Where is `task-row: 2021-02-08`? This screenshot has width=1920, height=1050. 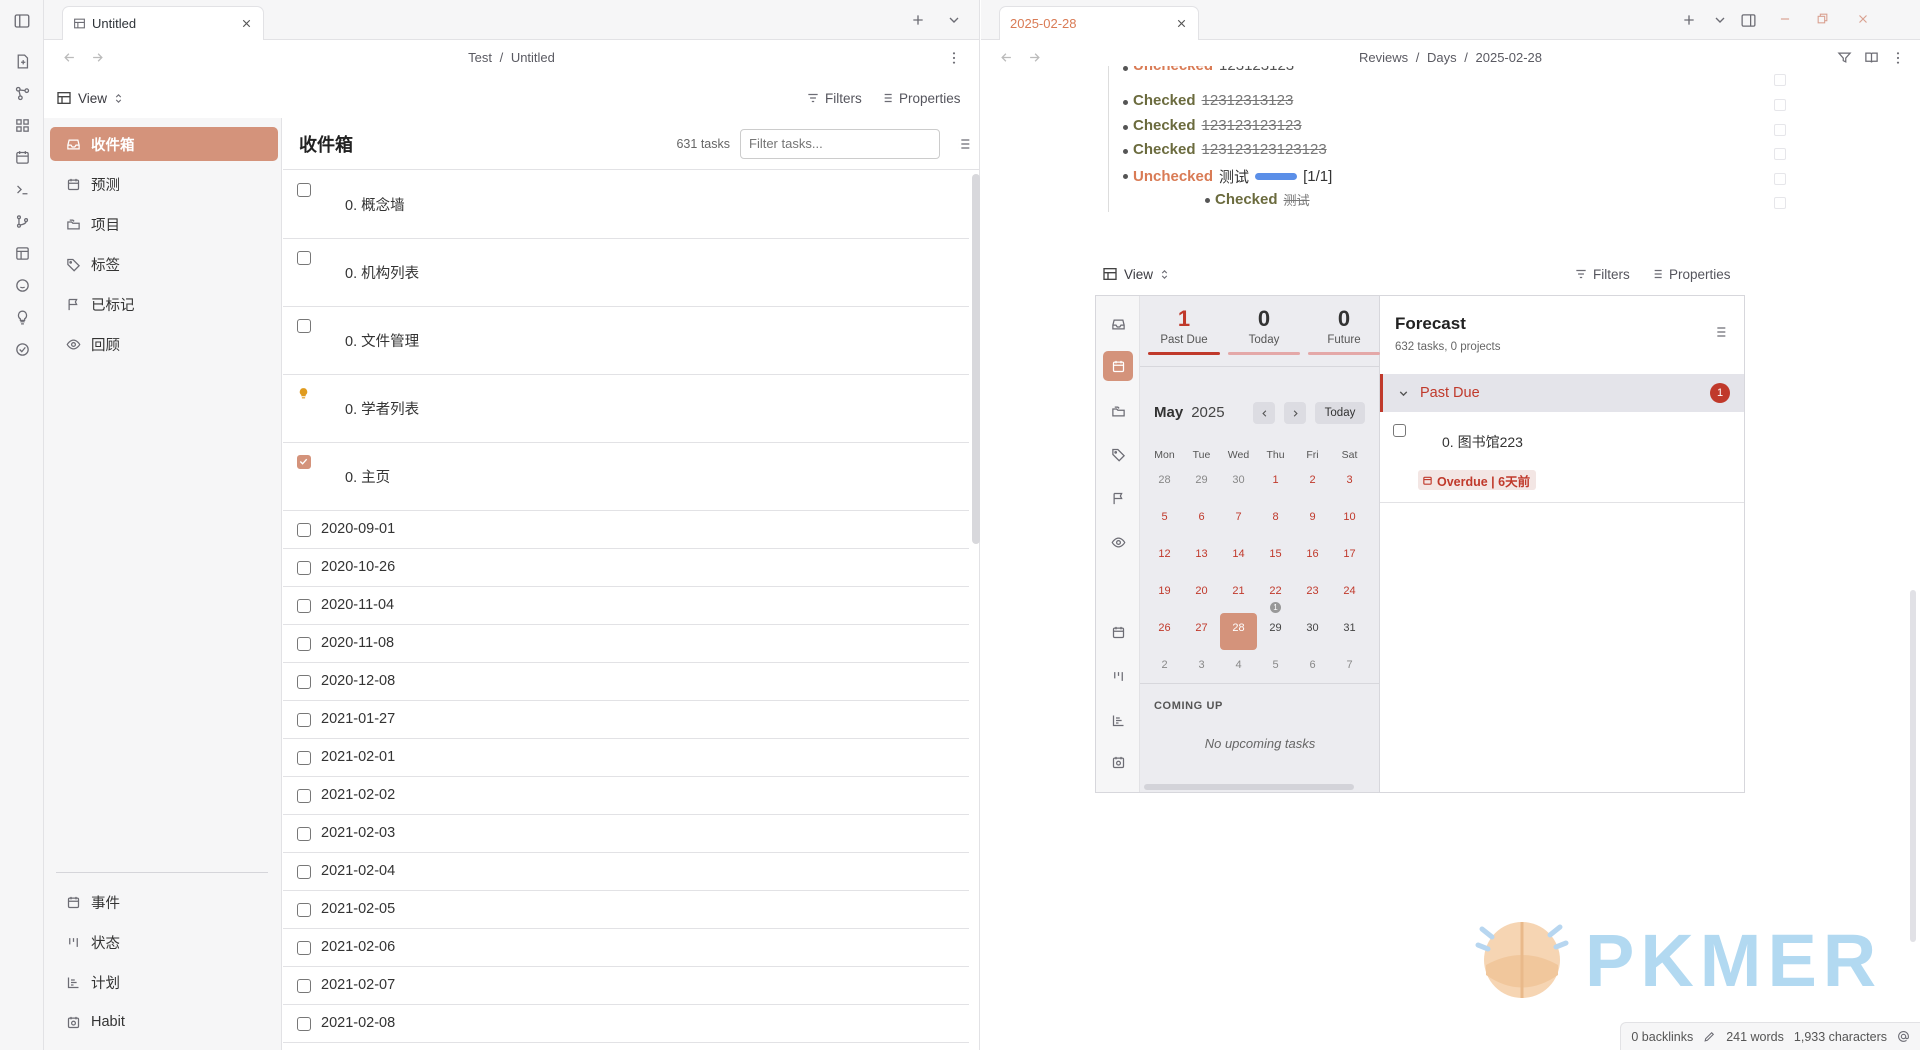
task-row: 2021-02-08 is located at coordinates (626, 1024).